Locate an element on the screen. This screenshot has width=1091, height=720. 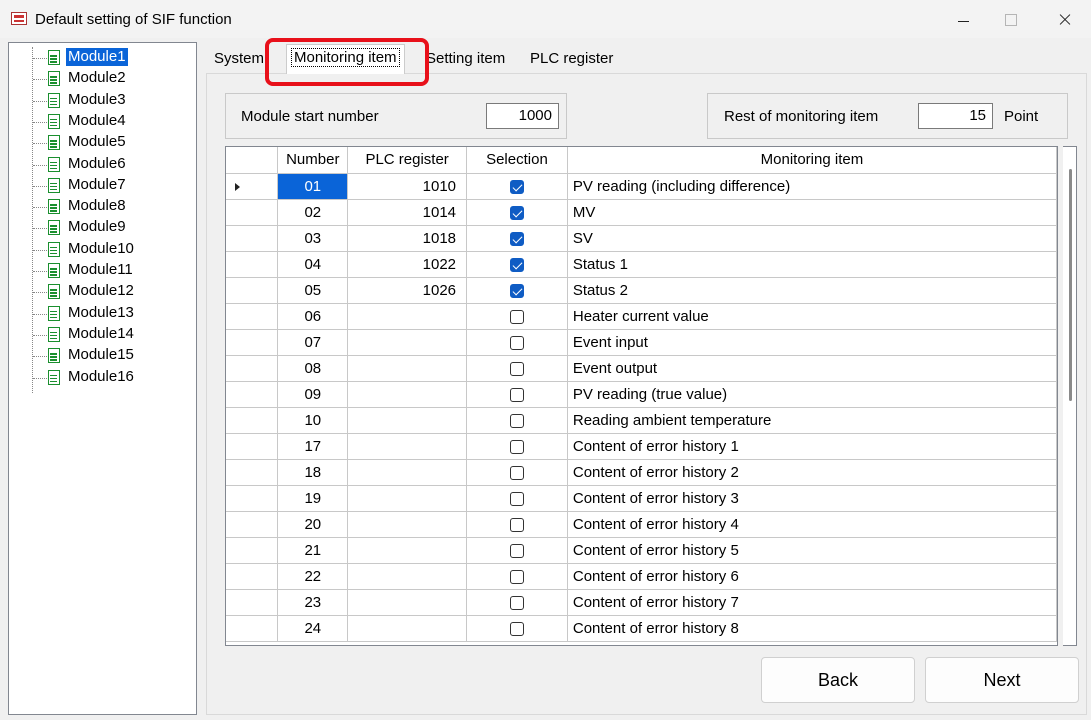
cell-monitoring-item: Content of error history 8 is located at coordinates (812, 628).